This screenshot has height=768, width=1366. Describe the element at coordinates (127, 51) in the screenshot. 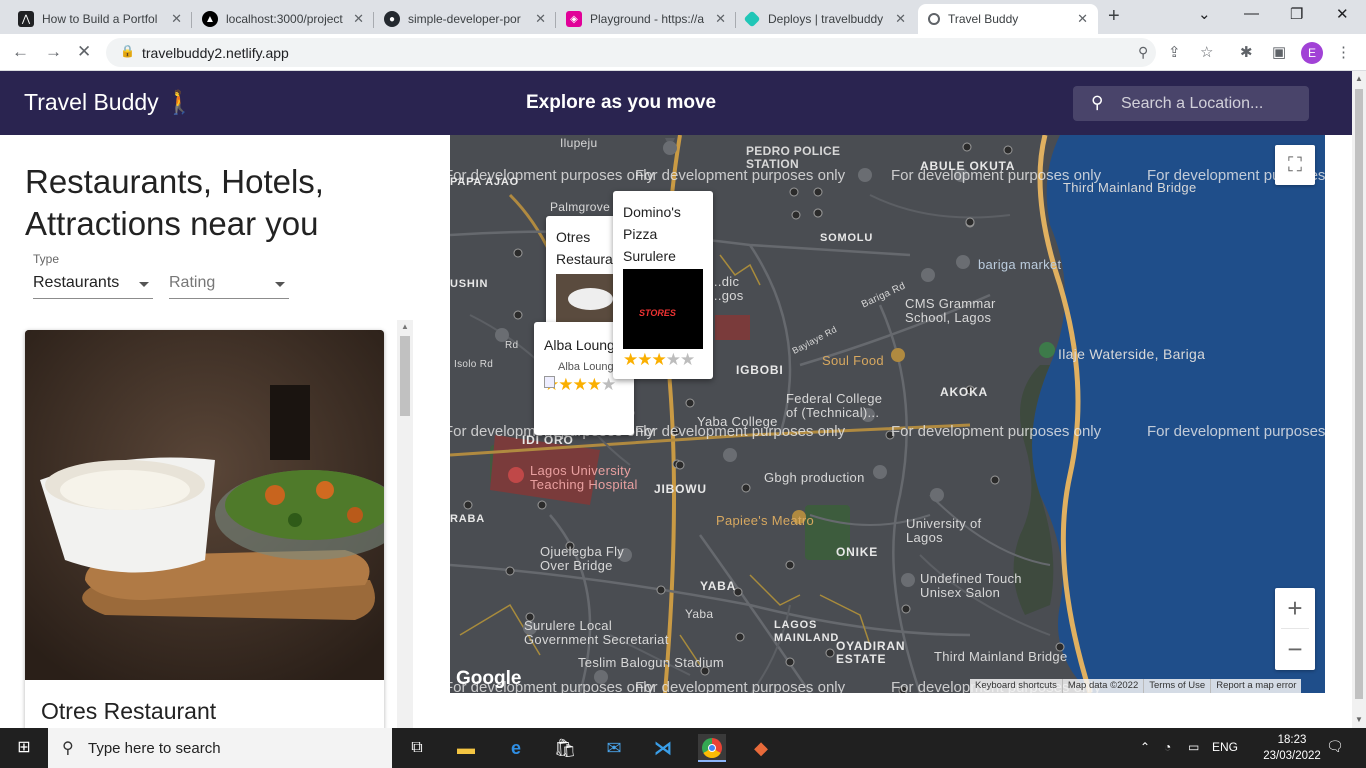

I see `lock-icon: 🔒` at that location.